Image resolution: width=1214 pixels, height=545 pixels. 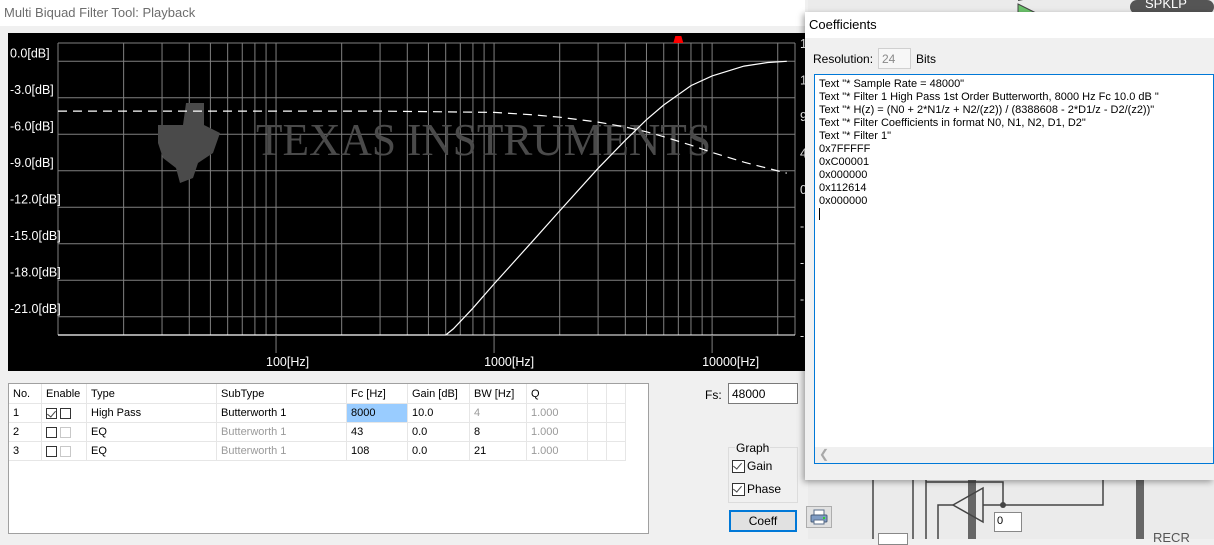 What do you see at coordinates (760, 466) in the screenshot?
I see `gain-checkbox-label: Gain` at bounding box center [760, 466].